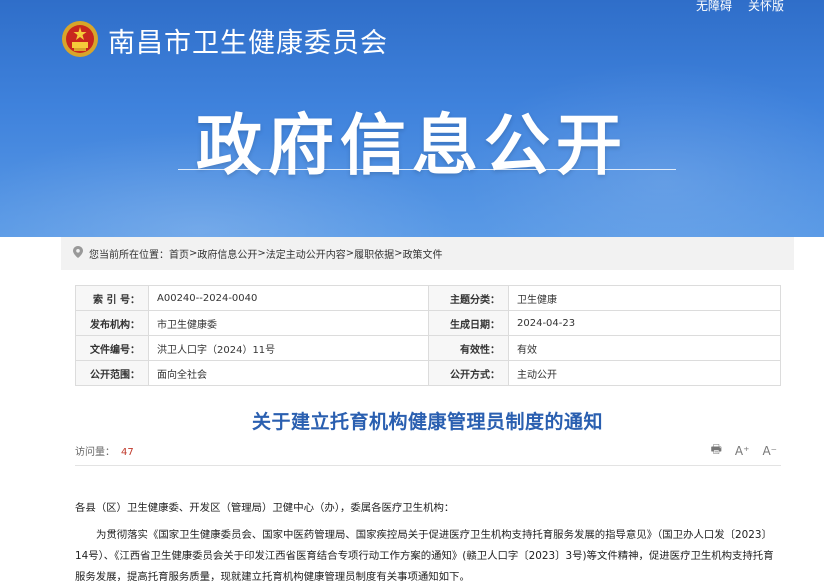 The image size is (824, 587). I want to click on banner-title: 政府信息公开, so click(412, 145).